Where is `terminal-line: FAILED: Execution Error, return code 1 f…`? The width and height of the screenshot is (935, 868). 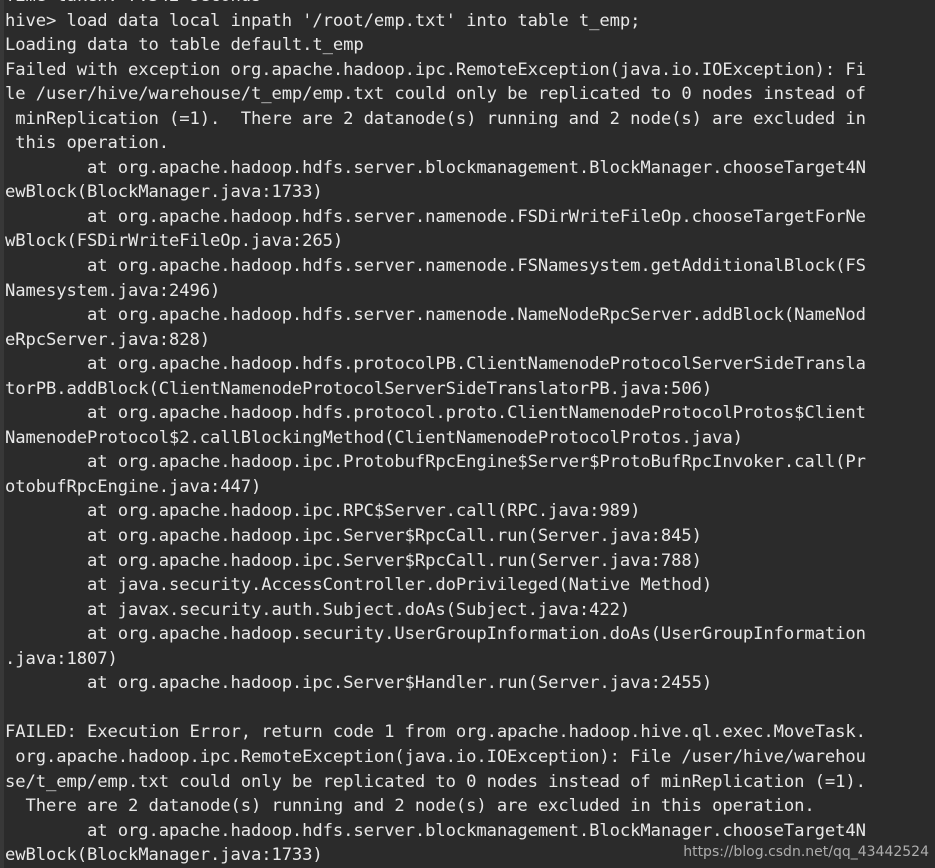
terminal-line: FAILED: Execution Error, return code 1 f… is located at coordinates (435, 732).